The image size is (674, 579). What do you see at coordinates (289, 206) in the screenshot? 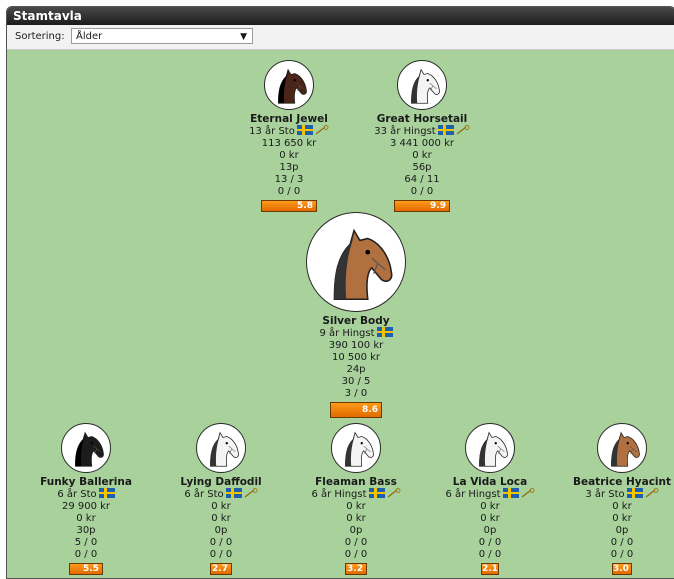
I see `rating-badge: 5.8` at bounding box center [289, 206].